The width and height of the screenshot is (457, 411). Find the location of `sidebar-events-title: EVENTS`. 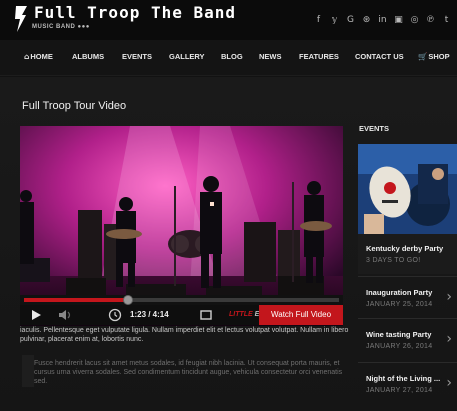

sidebar-events-title: EVENTS is located at coordinates (374, 128).